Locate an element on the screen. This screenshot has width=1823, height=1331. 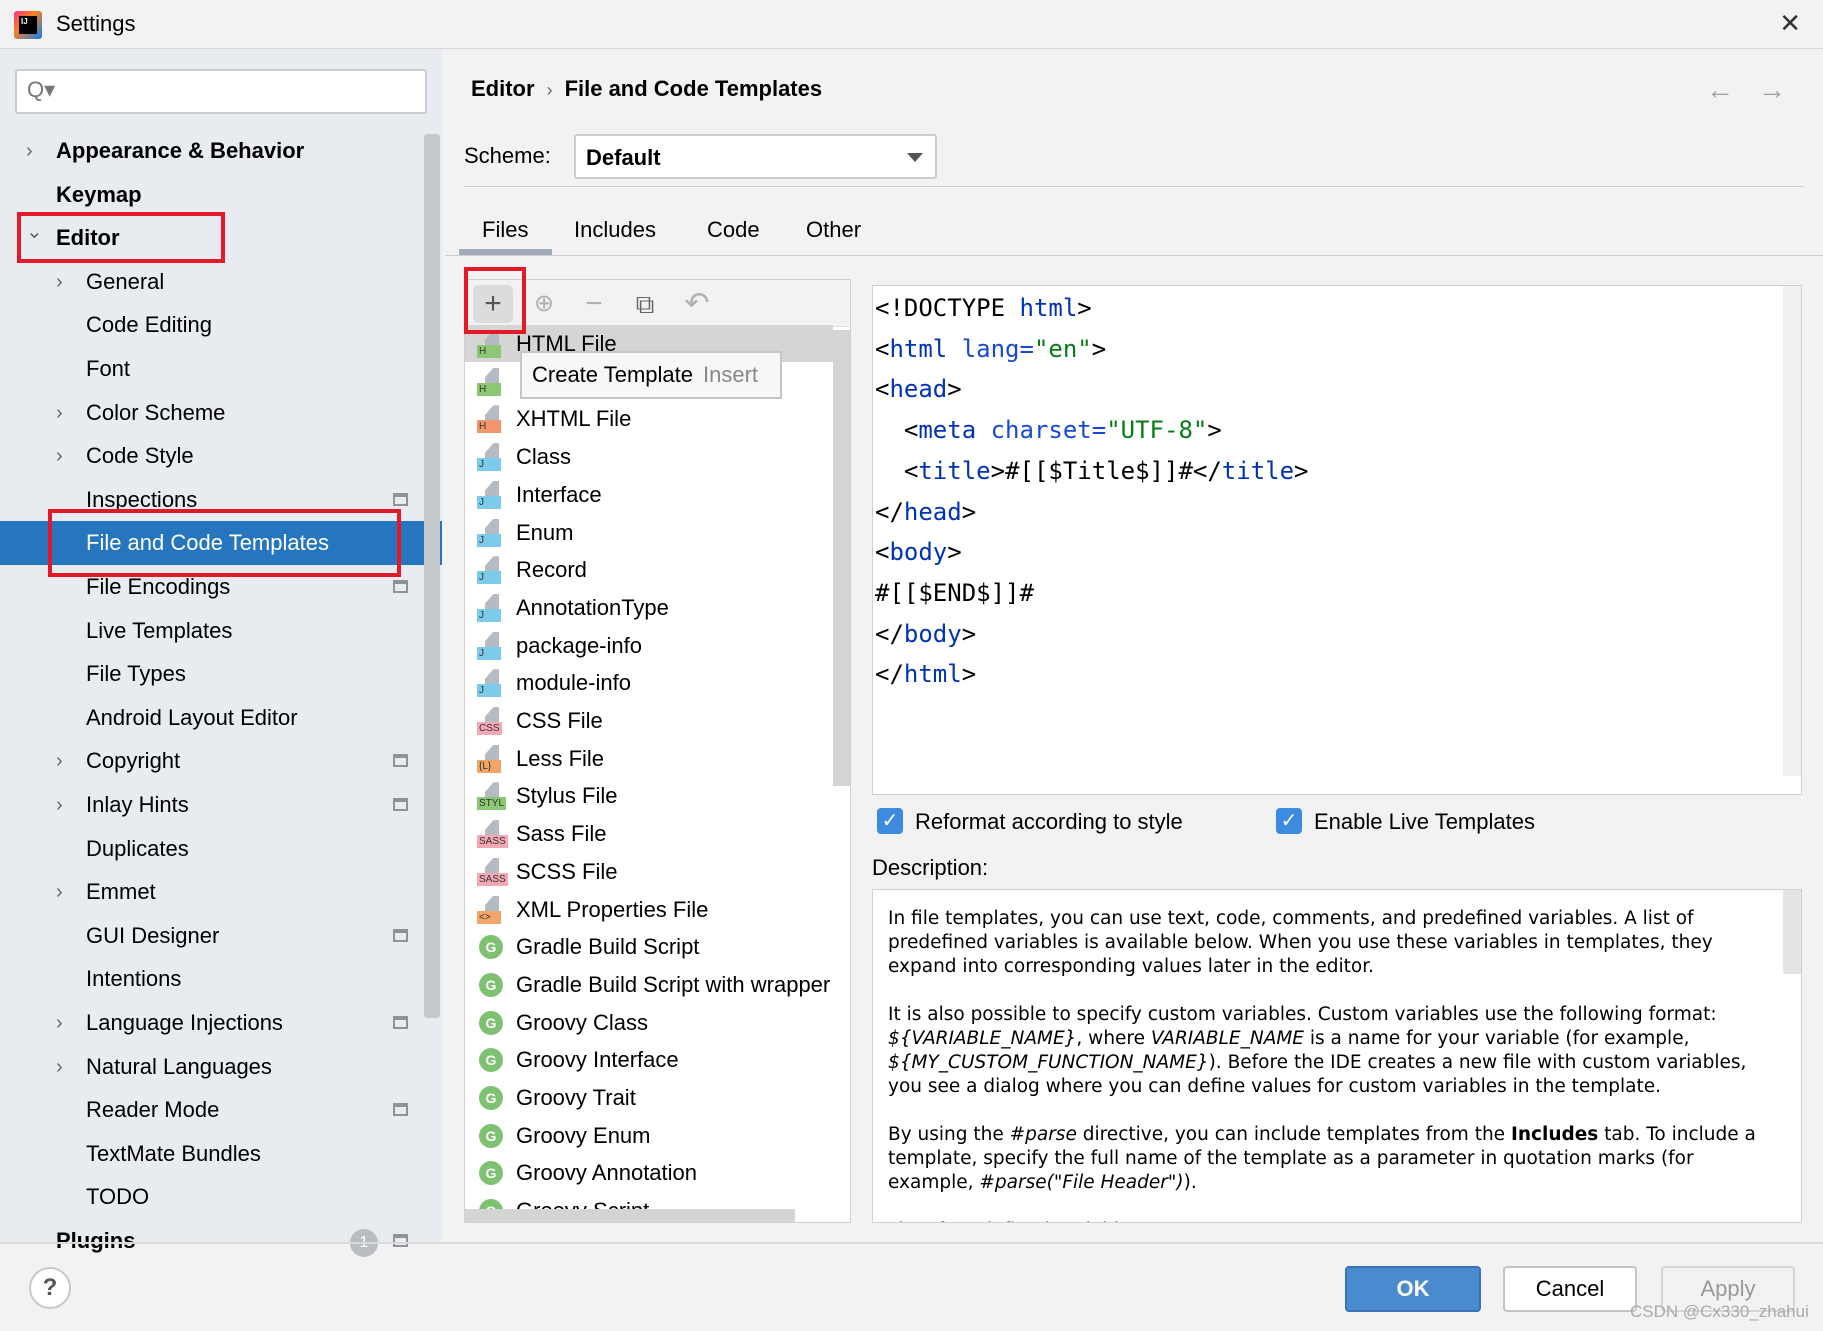
sidebar-item-label: TODO is located at coordinates (118, 1197).